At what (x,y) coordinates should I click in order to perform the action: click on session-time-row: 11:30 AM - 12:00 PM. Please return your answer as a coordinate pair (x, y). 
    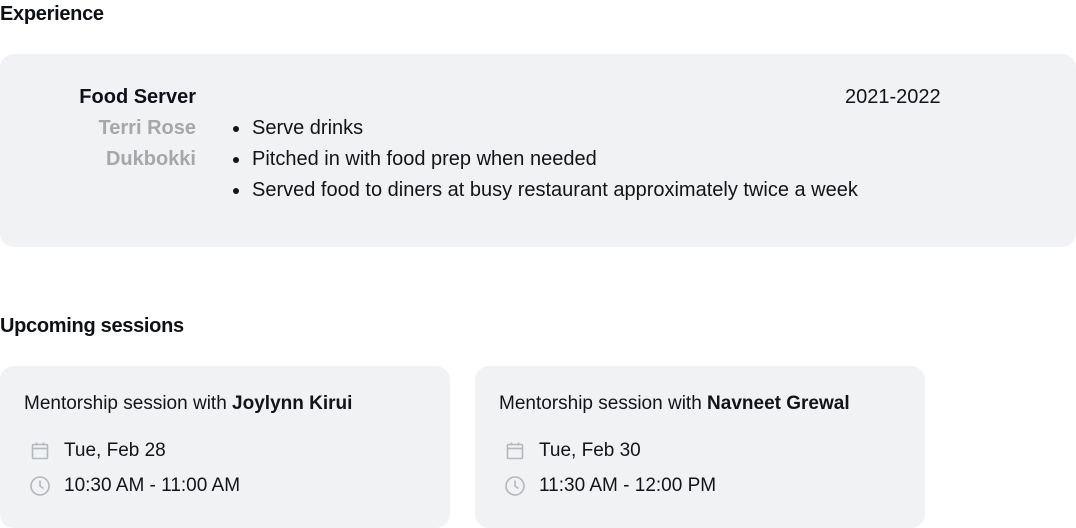
    Looking at the image, I should click on (609, 486).